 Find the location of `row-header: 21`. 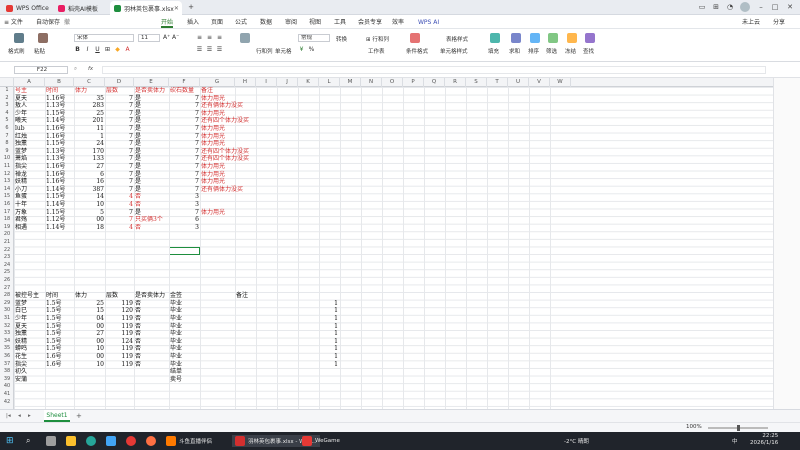

row-header: 21 is located at coordinates (7, 243).